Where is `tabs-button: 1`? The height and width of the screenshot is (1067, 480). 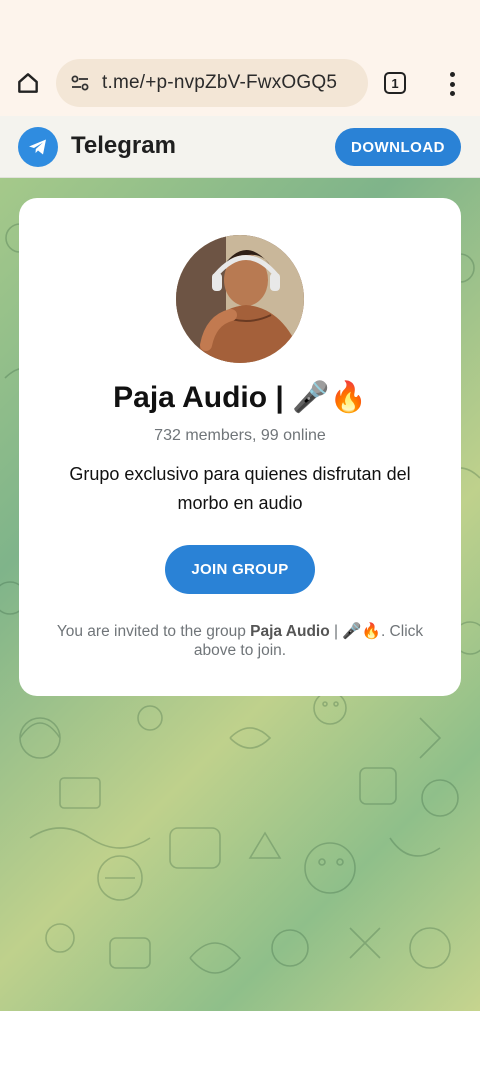
tabs-button: 1 is located at coordinates (395, 83).